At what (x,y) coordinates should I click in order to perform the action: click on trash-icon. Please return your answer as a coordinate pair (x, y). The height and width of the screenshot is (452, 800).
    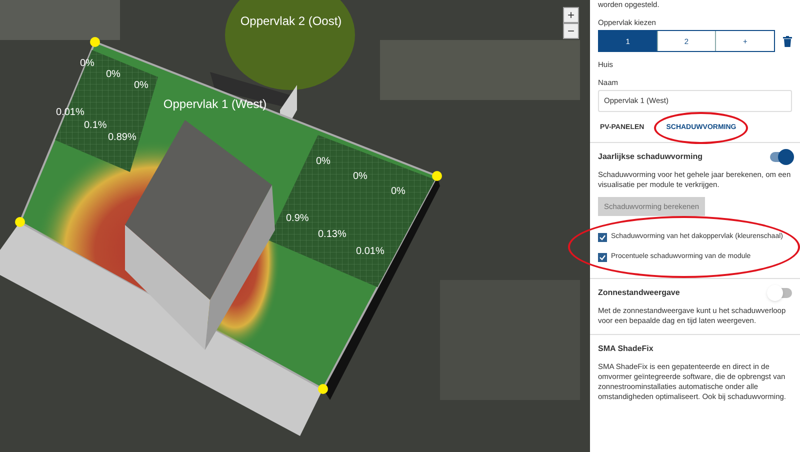
    Looking at the image, I should click on (787, 41).